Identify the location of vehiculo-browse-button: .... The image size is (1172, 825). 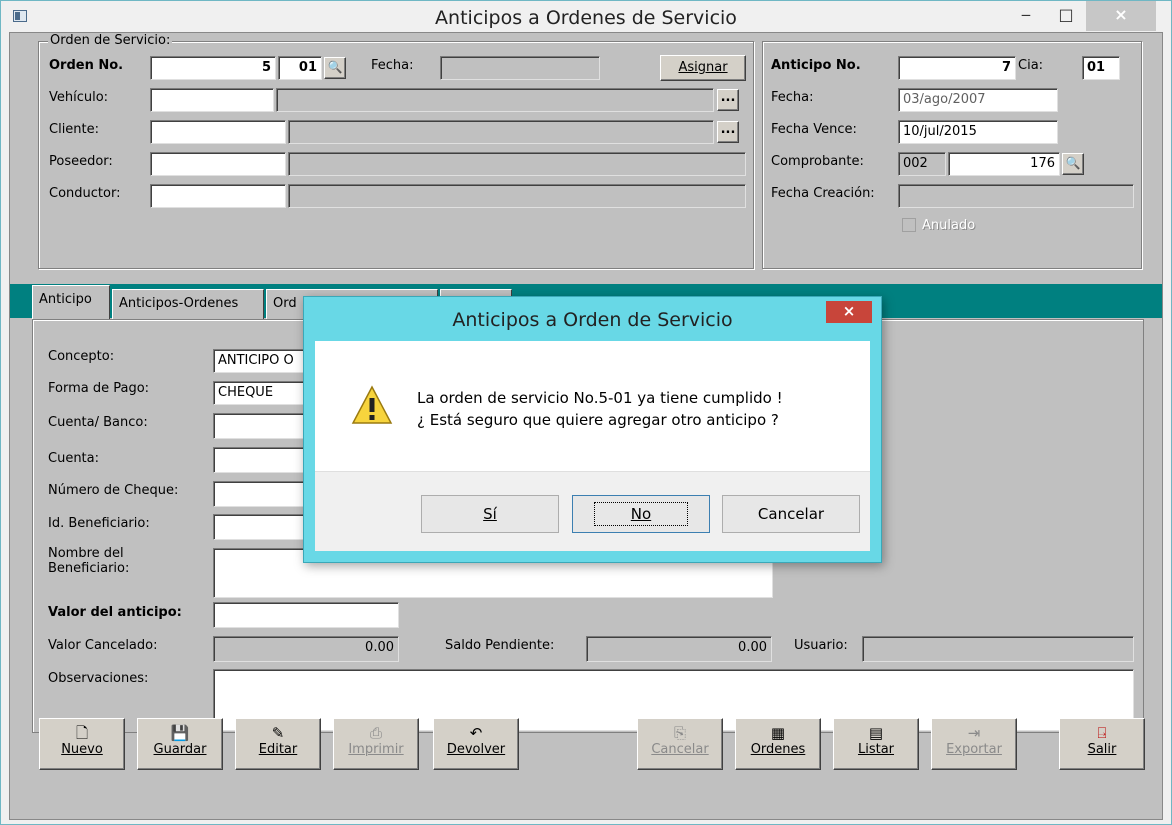
(728, 100).